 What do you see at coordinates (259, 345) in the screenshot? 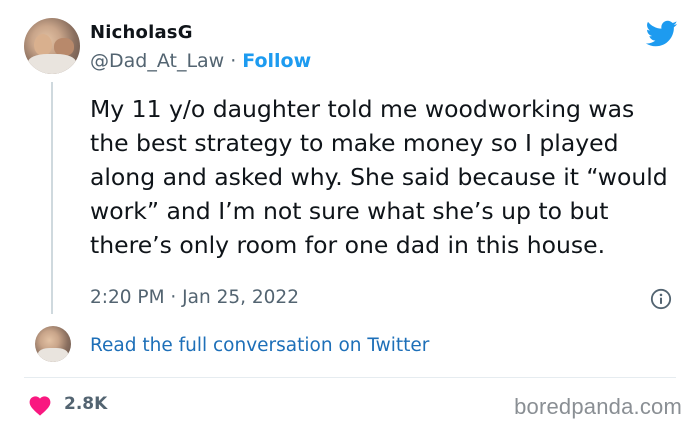
I see `read-conversation-link: Read the full conversation on Twitter` at bounding box center [259, 345].